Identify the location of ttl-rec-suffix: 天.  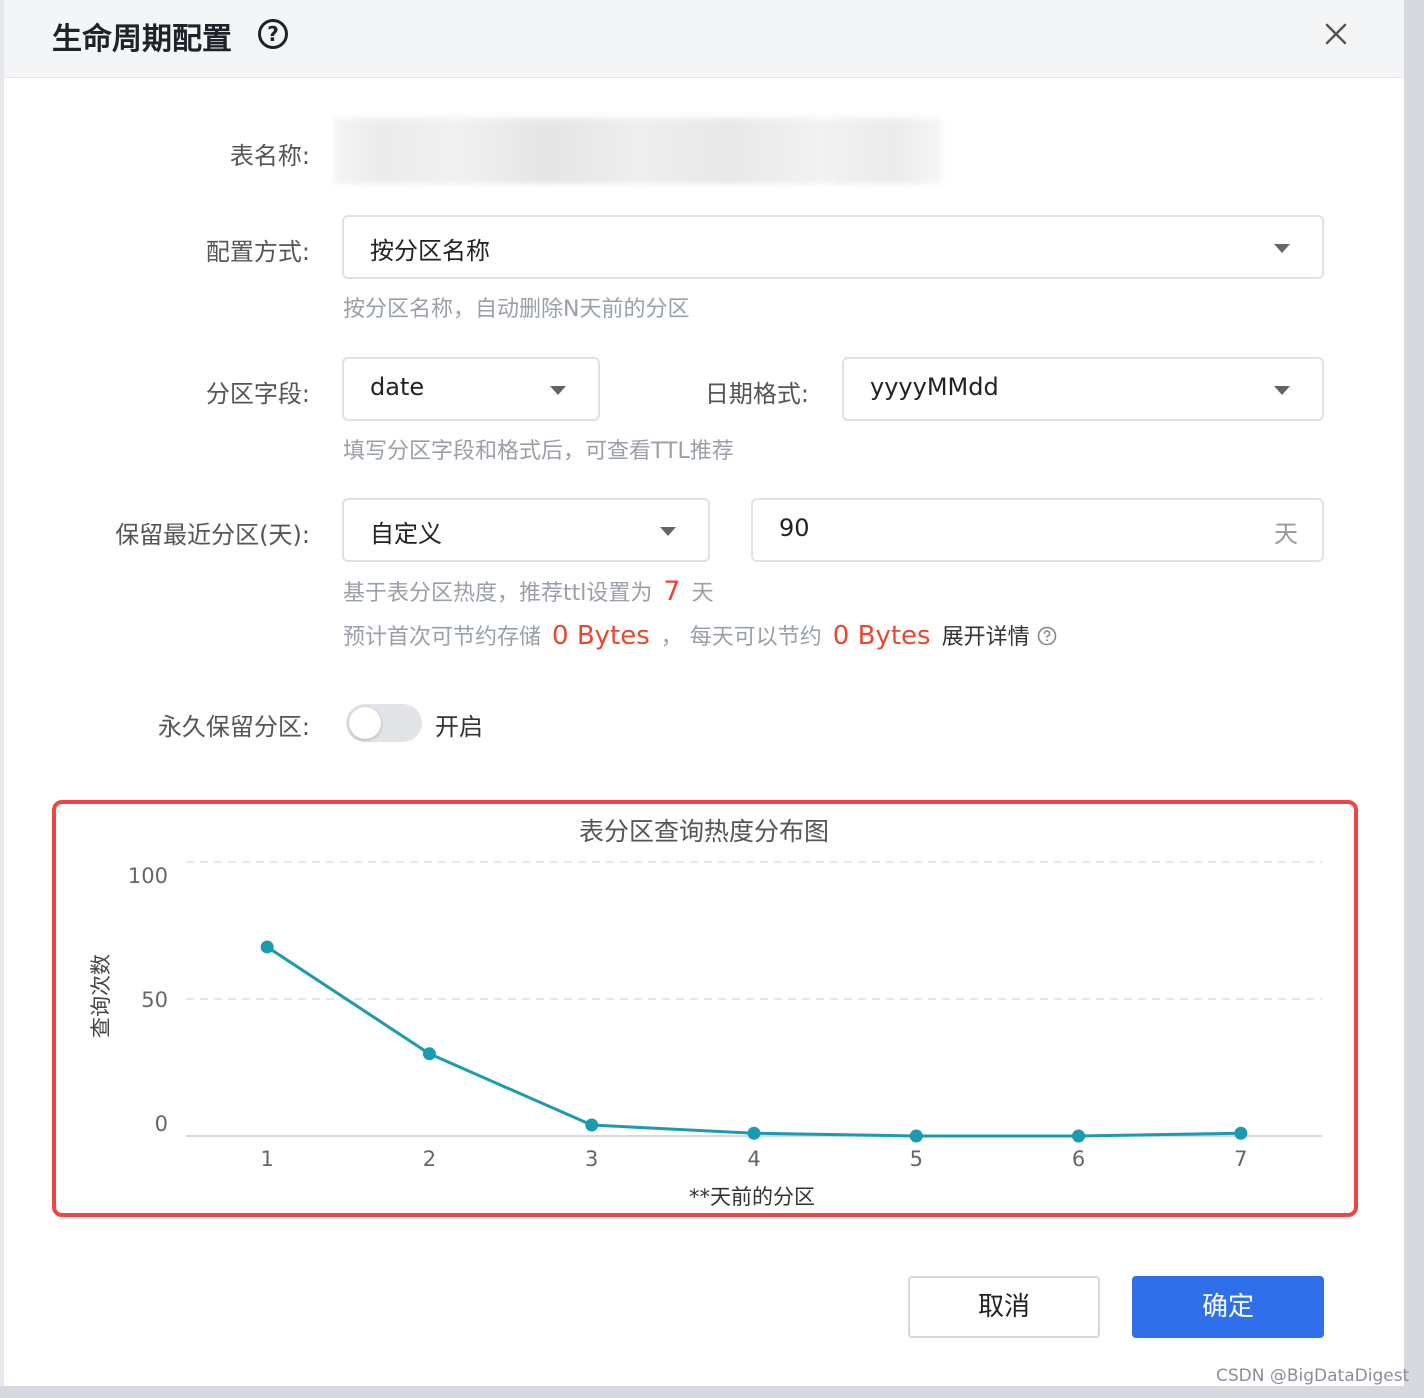
(702, 593).